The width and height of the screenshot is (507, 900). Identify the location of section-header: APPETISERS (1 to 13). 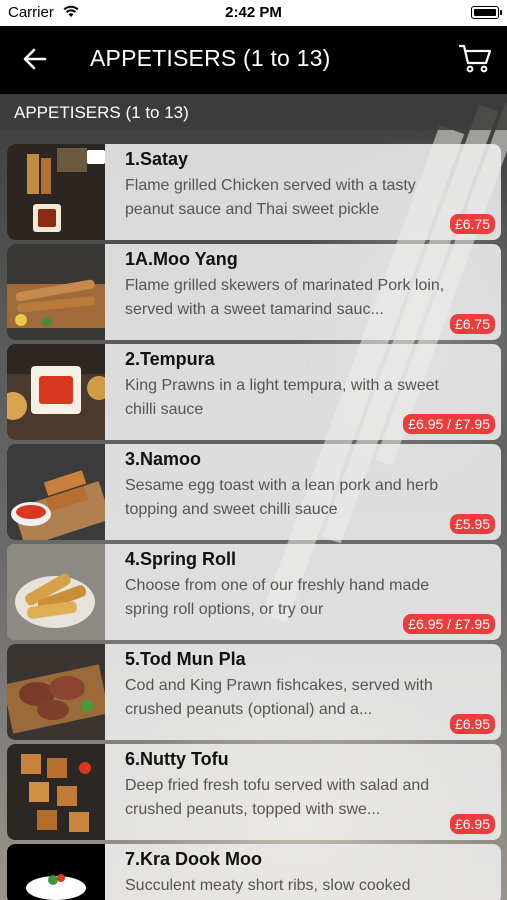
(253, 112).